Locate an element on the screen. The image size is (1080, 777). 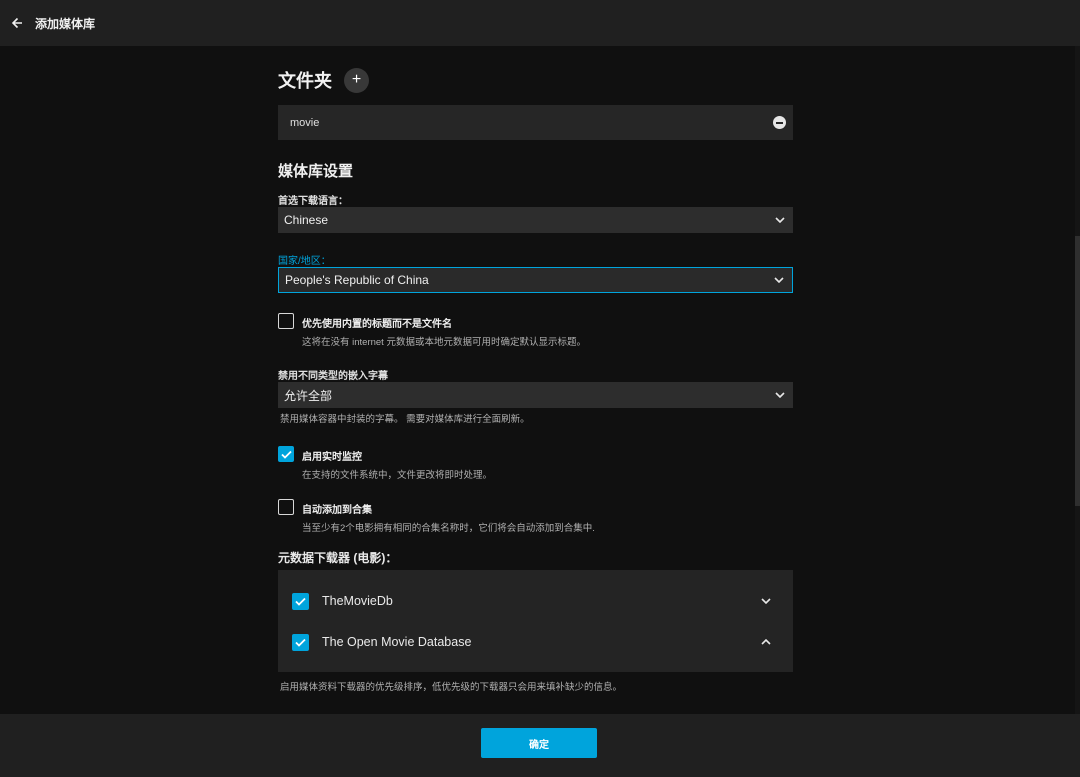
country-value: People's Republic of China is located at coordinates (357, 280).